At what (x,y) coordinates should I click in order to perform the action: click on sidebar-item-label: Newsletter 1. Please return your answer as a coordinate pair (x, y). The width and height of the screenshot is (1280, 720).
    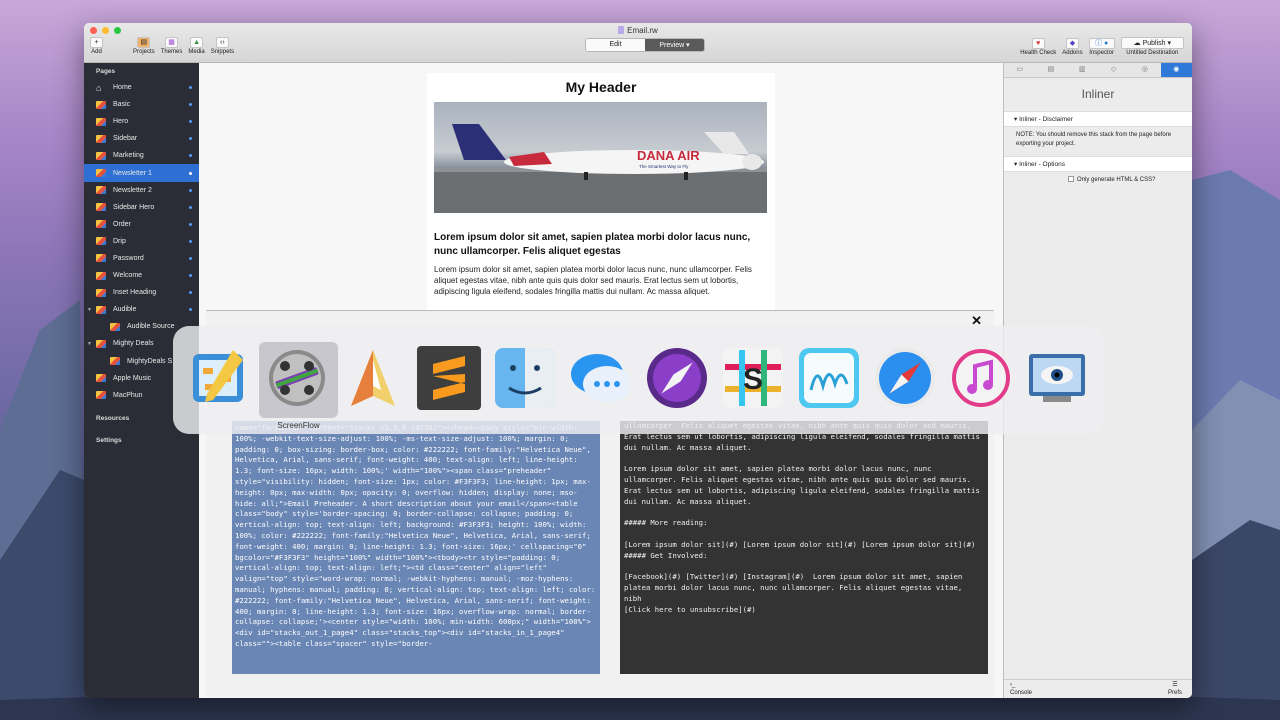
    Looking at the image, I should click on (132, 173).